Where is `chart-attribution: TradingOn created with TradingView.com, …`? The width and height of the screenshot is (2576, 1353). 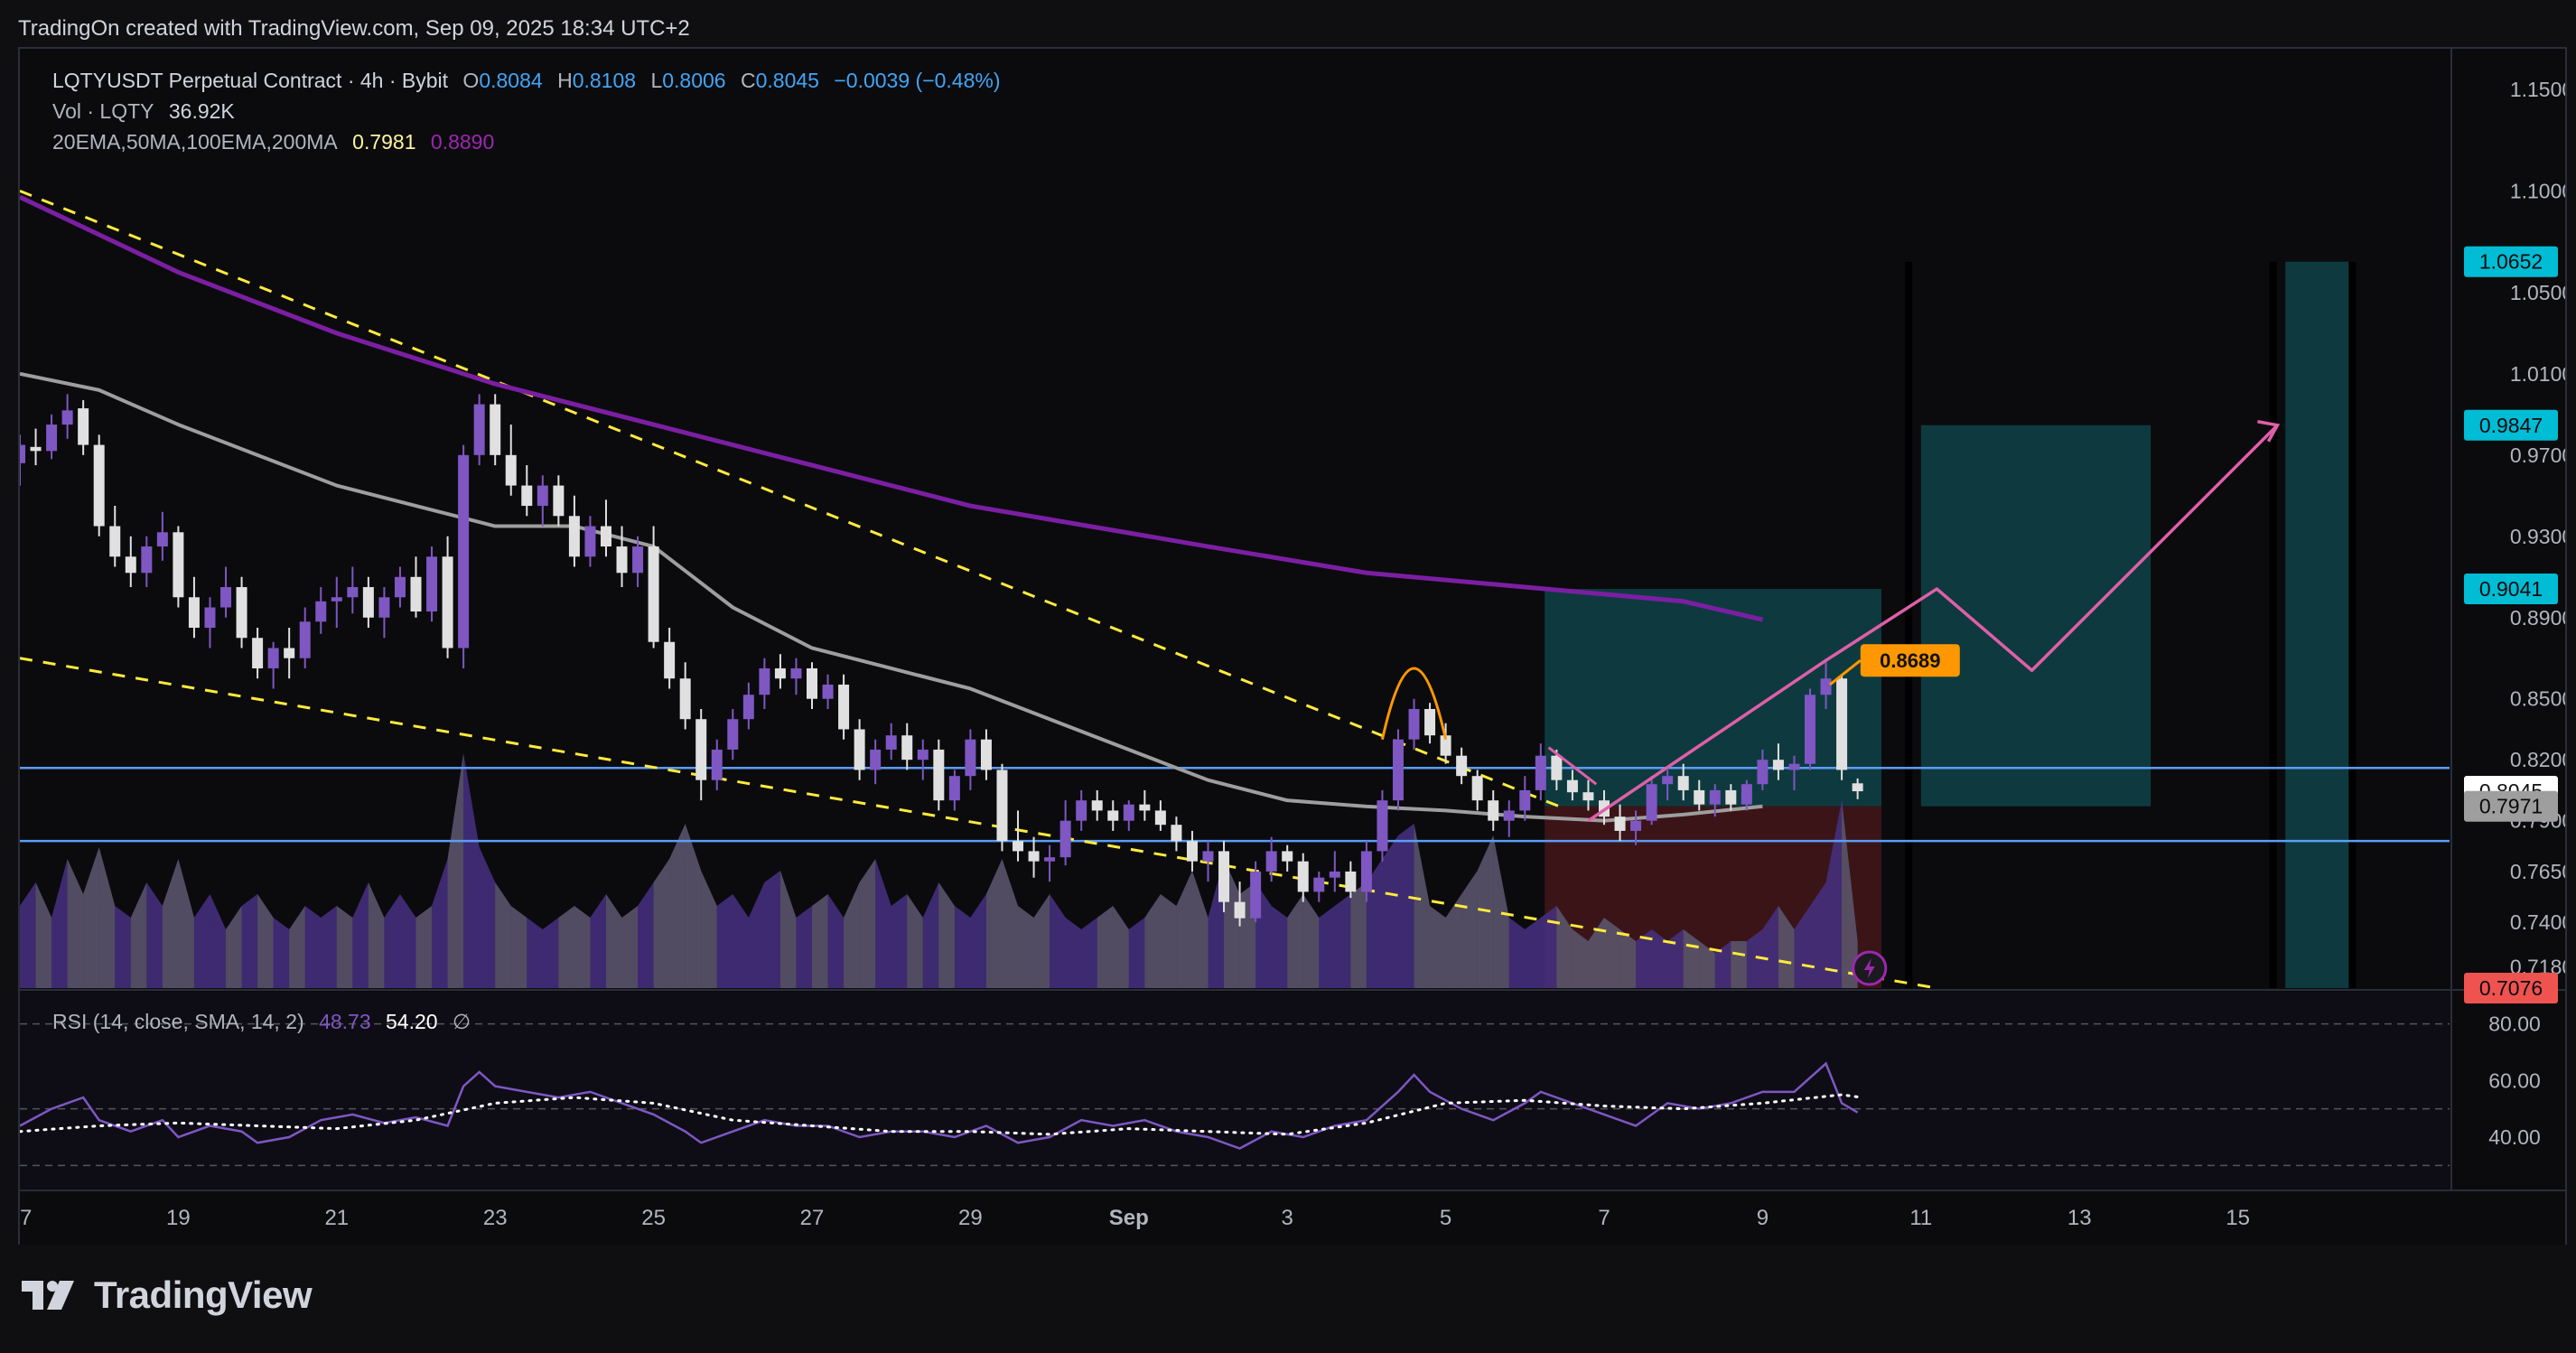 chart-attribution: TradingOn created with TradingView.com, … is located at coordinates (354, 28).